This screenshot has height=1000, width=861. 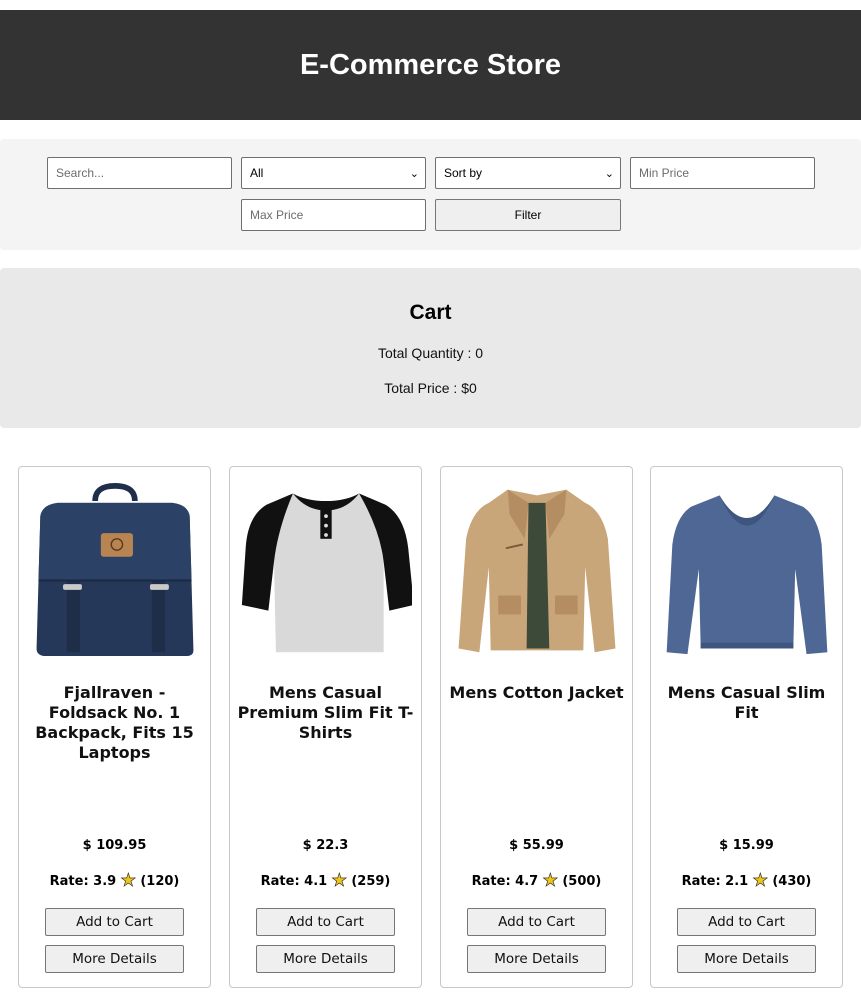 I want to click on cart-title: Cart, so click(x=430, y=312).